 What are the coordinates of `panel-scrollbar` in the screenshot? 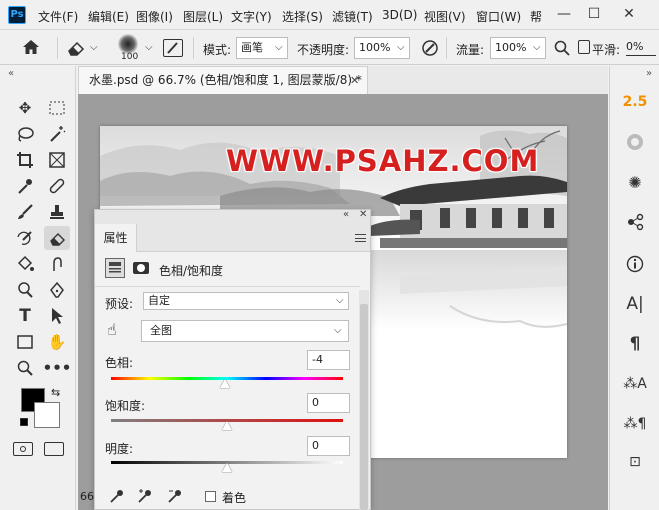 It's located at (364, 400).